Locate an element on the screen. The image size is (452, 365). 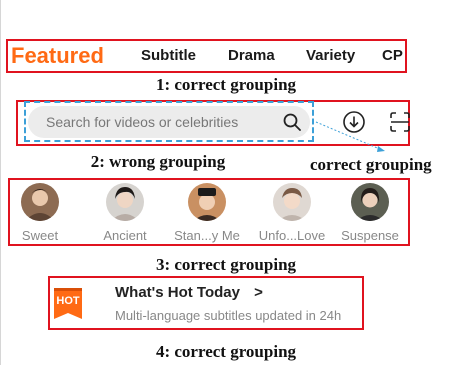
hot-title-text: What's Hot Today is located at coordinates (177, 292).